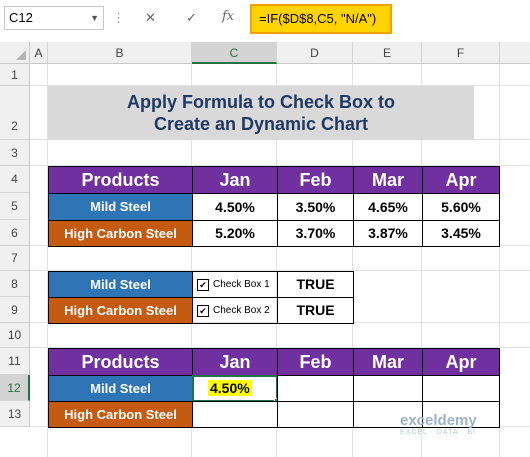 The height and width of the screenshot is (457, 530). I want to click on highlighted-value: 4.50%, so click(230, 388).